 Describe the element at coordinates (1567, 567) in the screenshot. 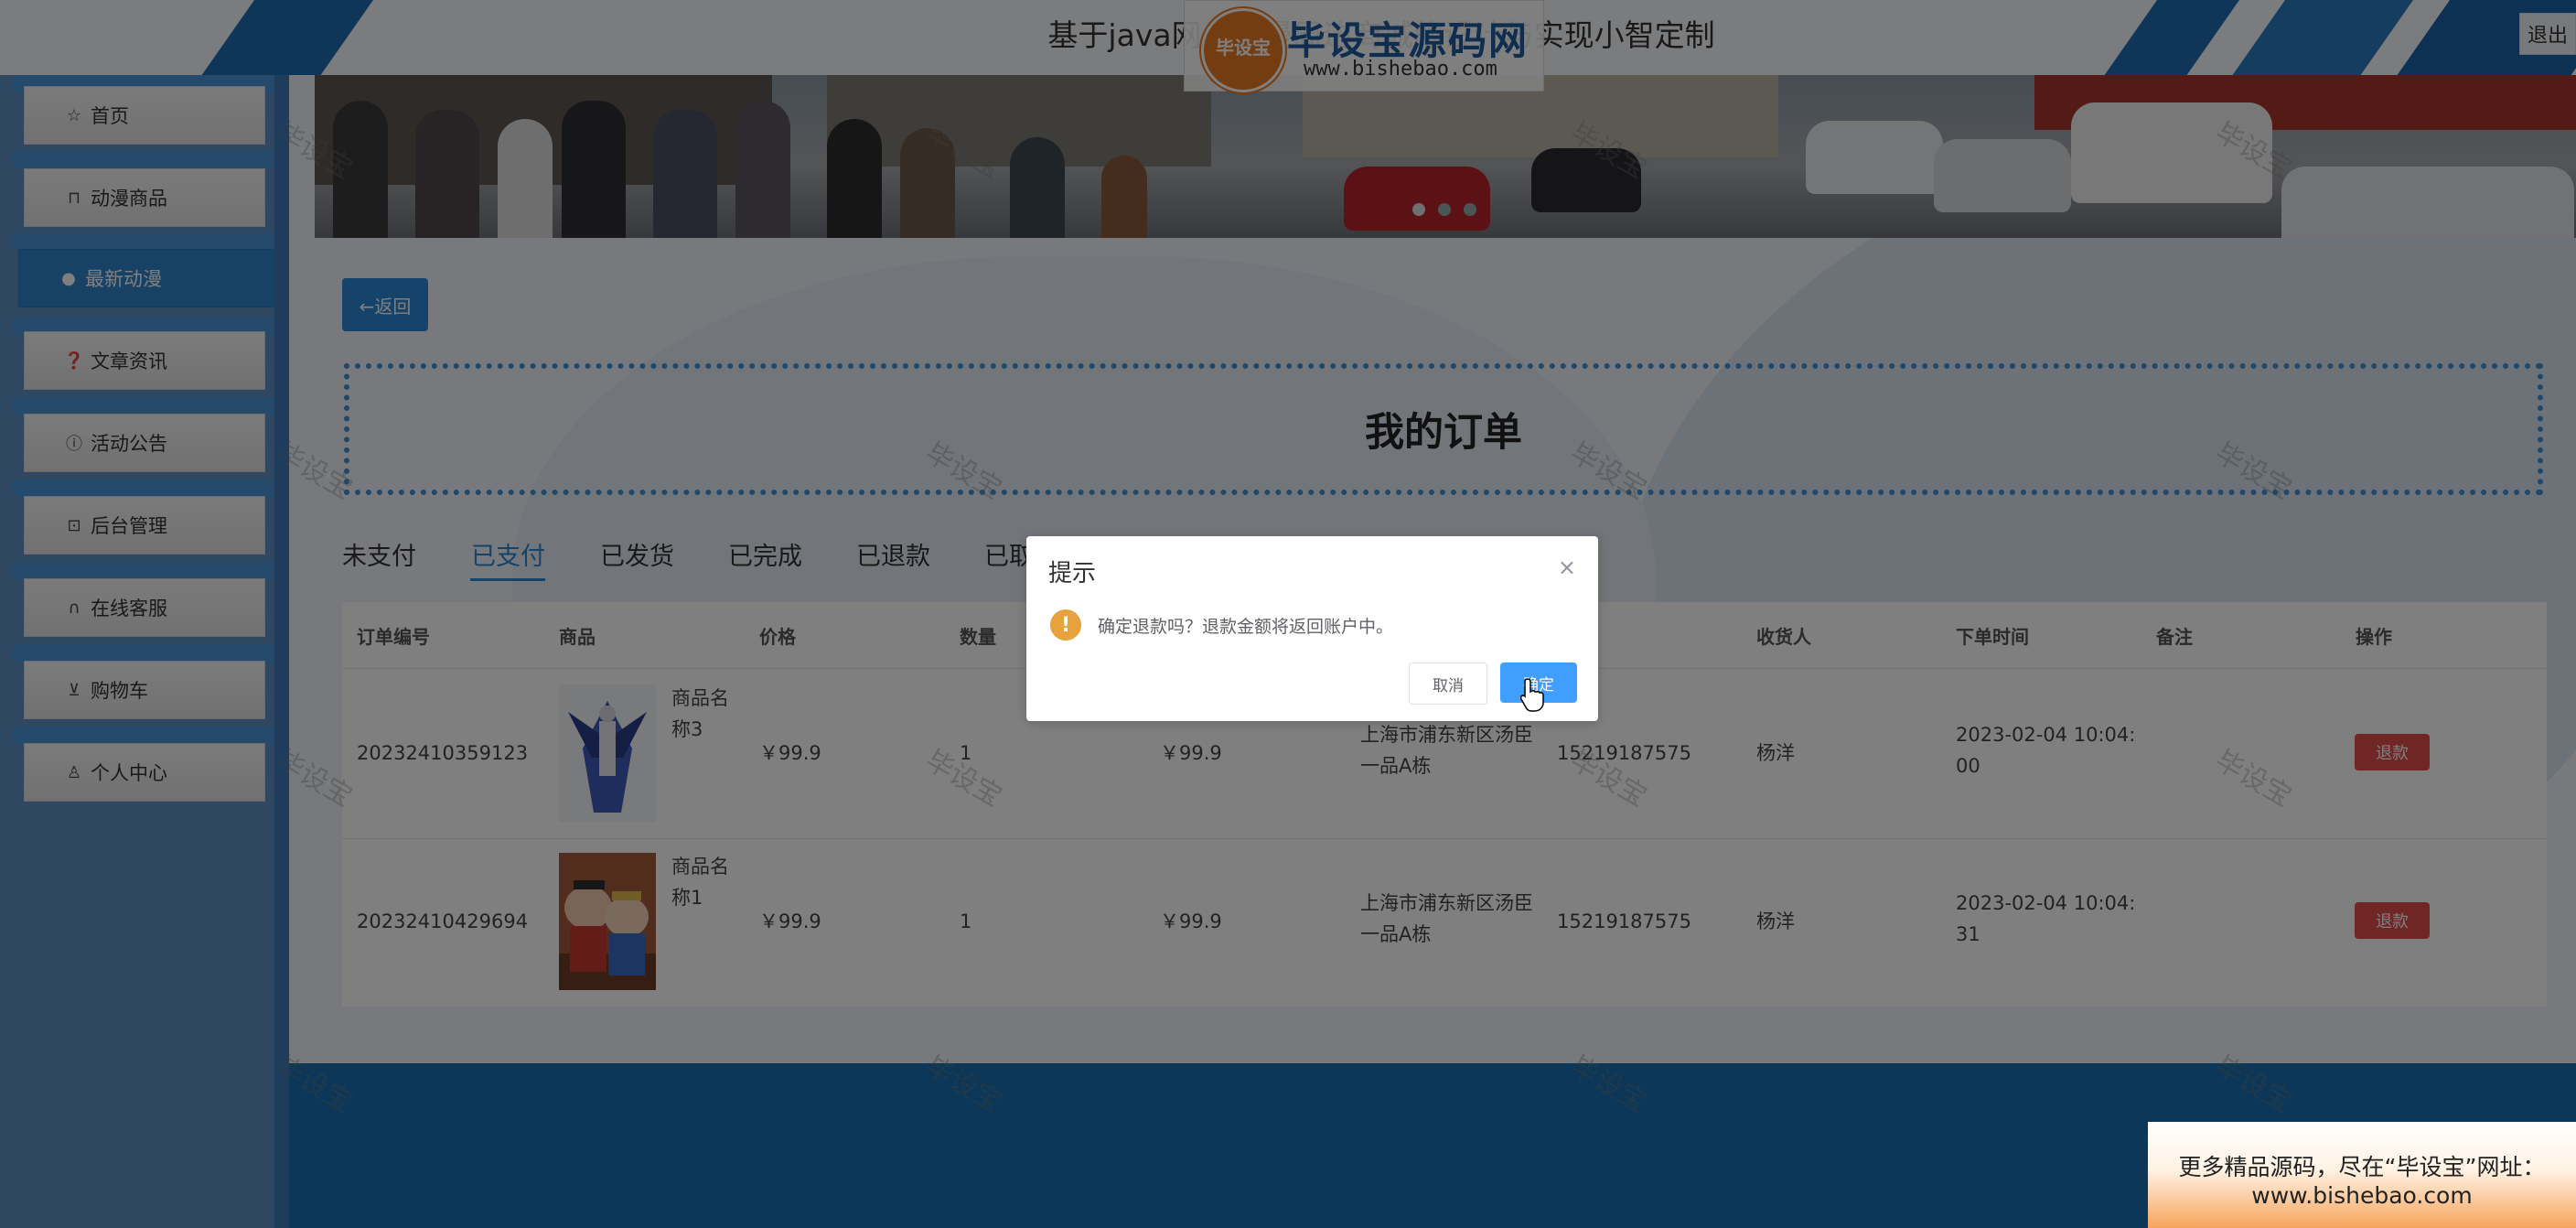

I see `close-icon: ×` at that location.